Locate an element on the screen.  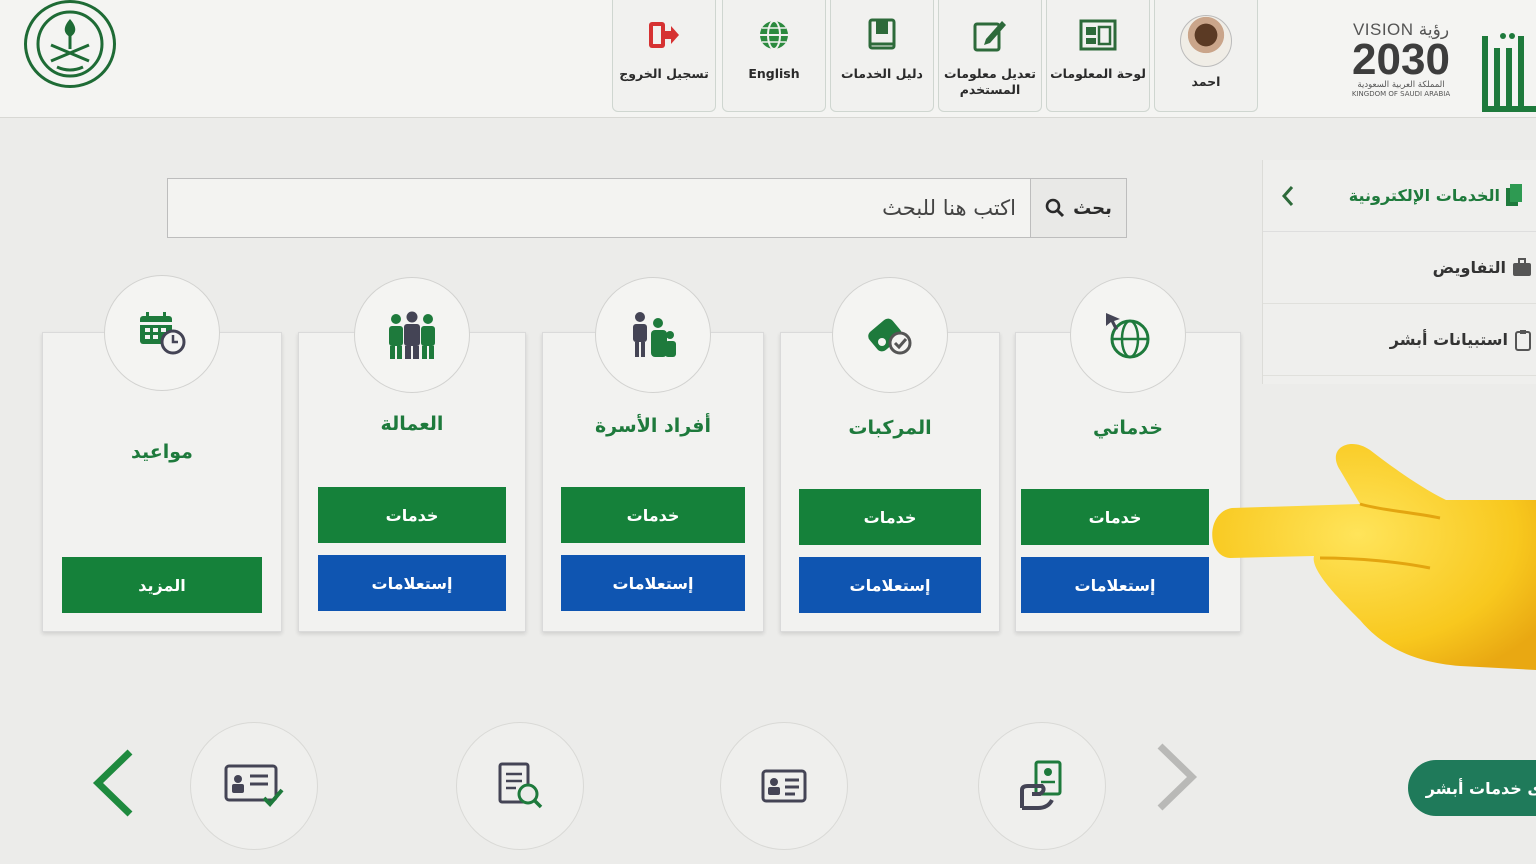
language-label: English is located at coordinates (774, 73).